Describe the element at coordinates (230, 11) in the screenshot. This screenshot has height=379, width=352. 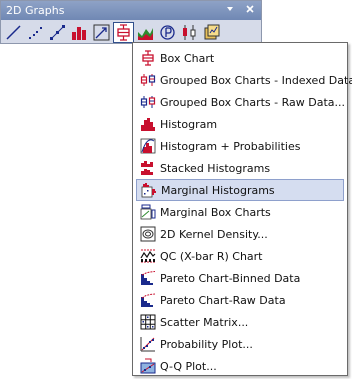
I see `dropdown-arrow-icon` at that location.